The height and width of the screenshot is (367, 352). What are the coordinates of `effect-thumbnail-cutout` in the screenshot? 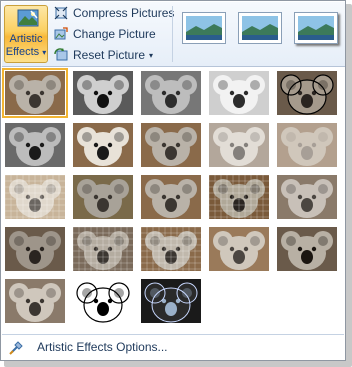 It's located at (35, 301).